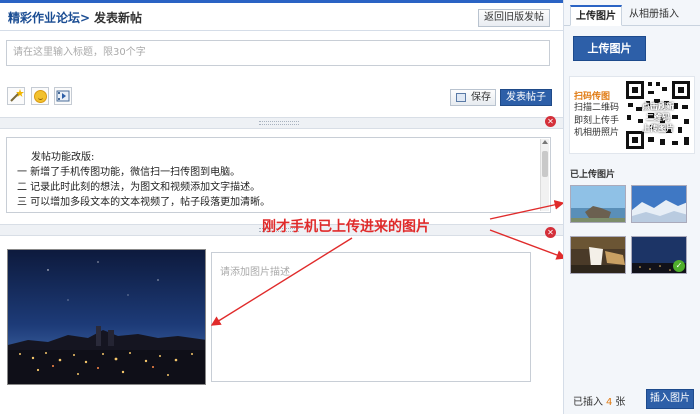 Image resolution: width=700 pixels, height=414 pixels. What do you see at coordinates (658, 128) in the screenshot?
I see `qr-hint-line: 上传图片` at bounding box center [658, 128].